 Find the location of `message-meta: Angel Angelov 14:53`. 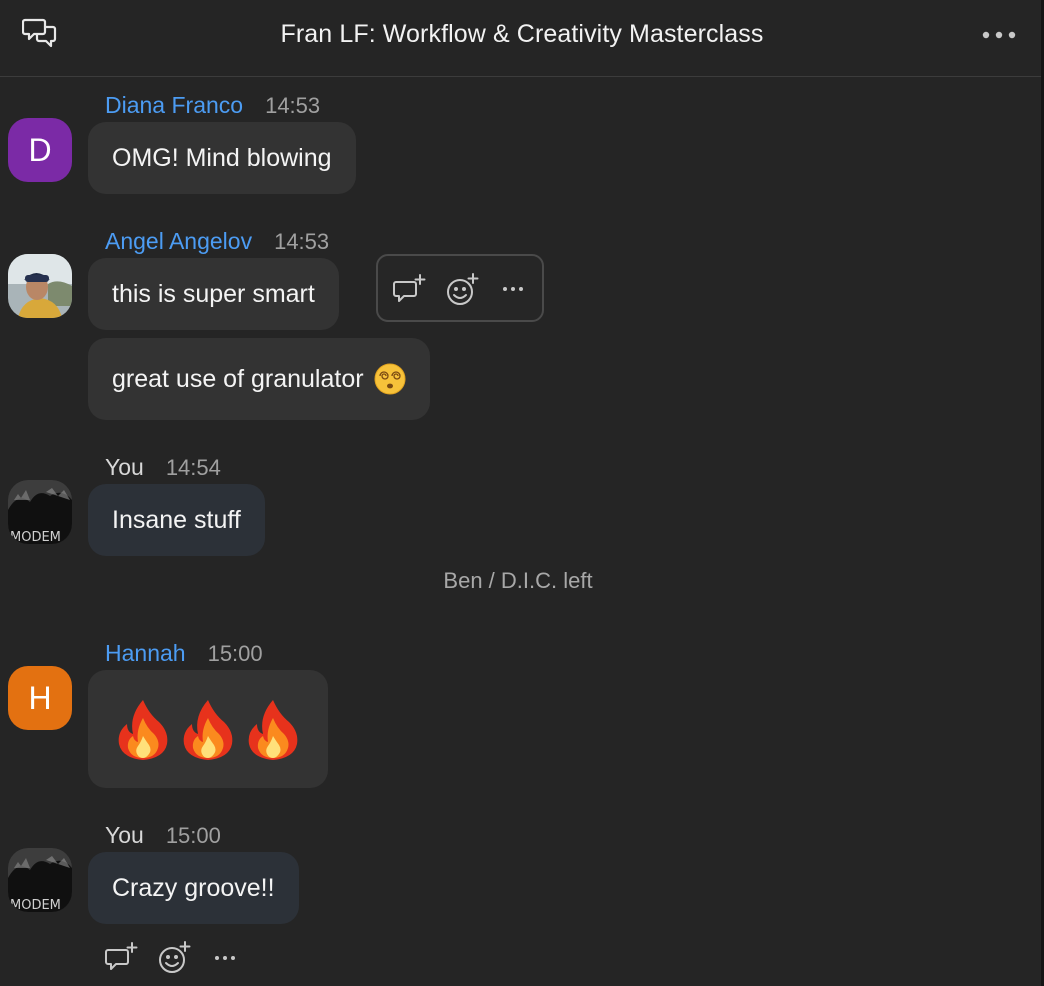

message-meta: Angel Angelov 14:53 is located at coordinates (217, 241).